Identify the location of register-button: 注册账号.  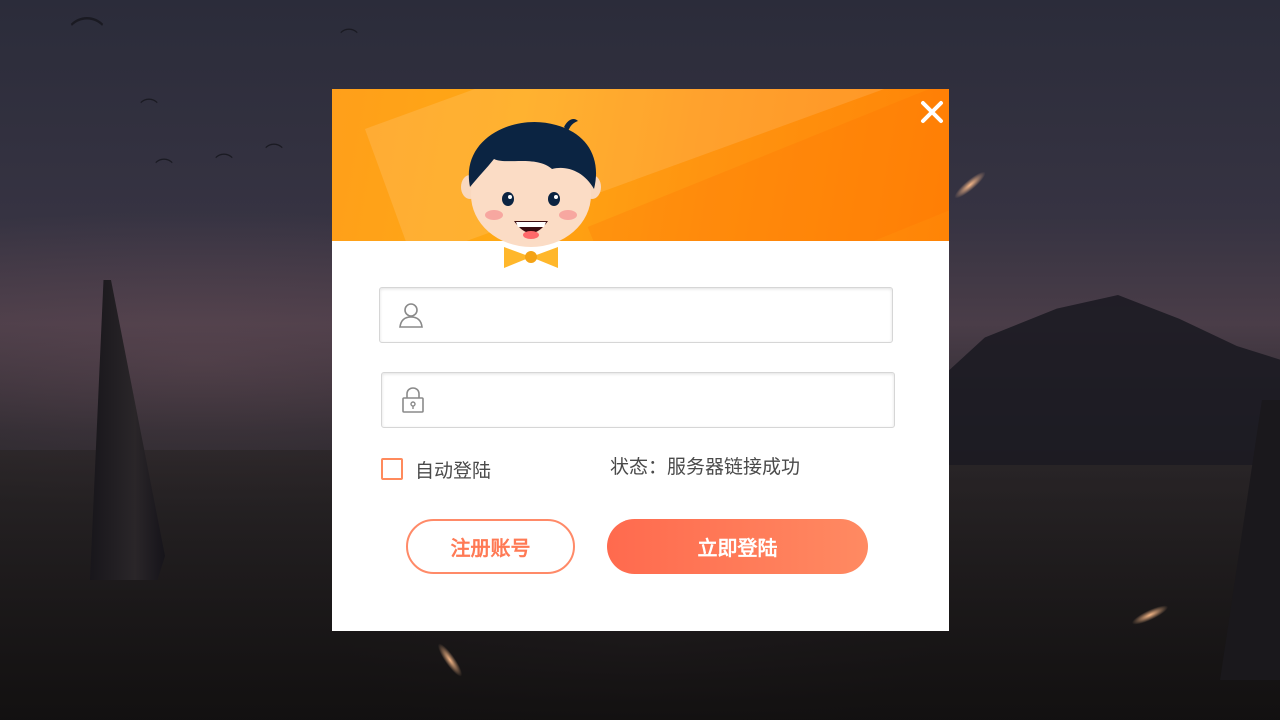
(490, 546).